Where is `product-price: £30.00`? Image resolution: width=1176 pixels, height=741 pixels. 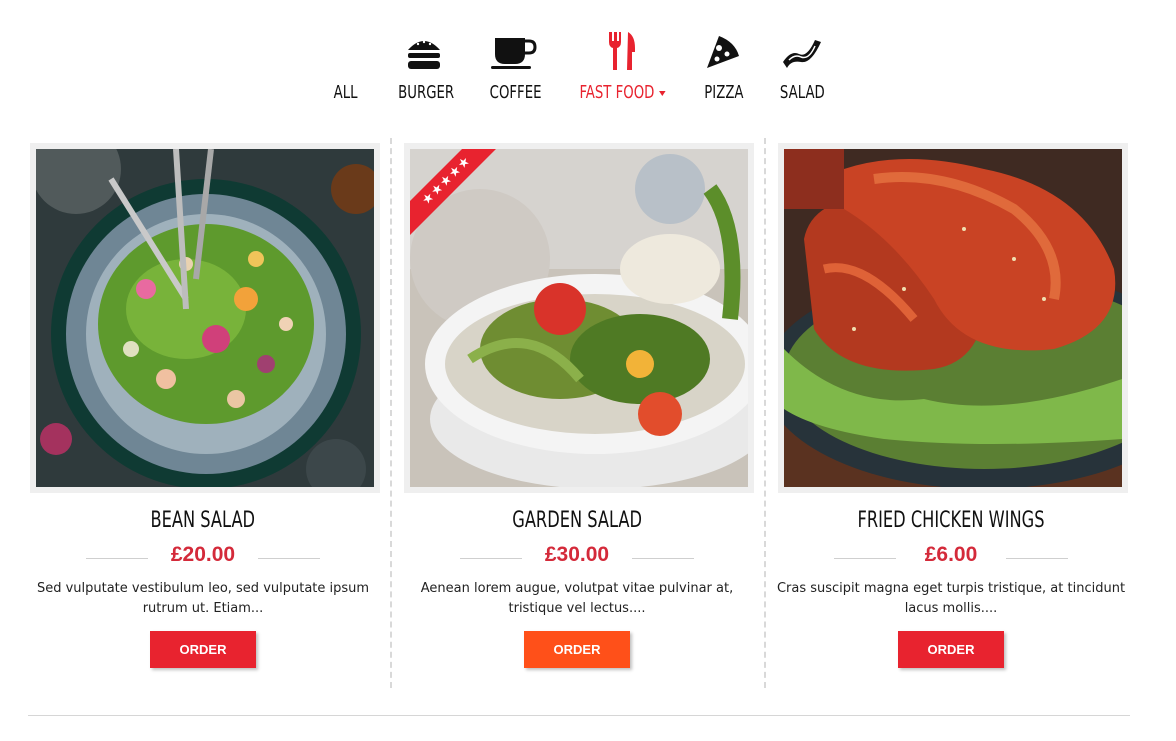
product-price: £30.00 is located at coordinates (577, 554).